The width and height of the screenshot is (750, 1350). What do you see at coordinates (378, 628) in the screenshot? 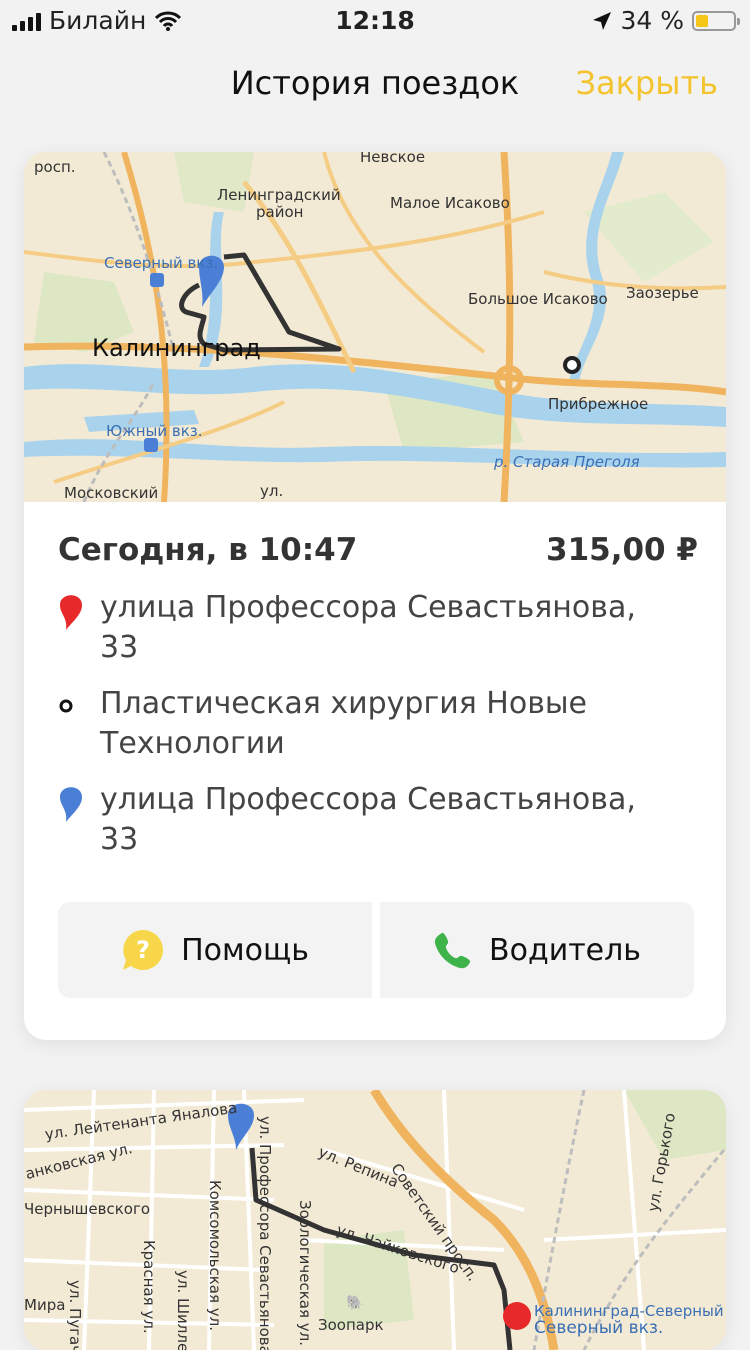
I see `route-stop-start: улица Профессора Севастьянова, 33` at bounding box center [378, 628].